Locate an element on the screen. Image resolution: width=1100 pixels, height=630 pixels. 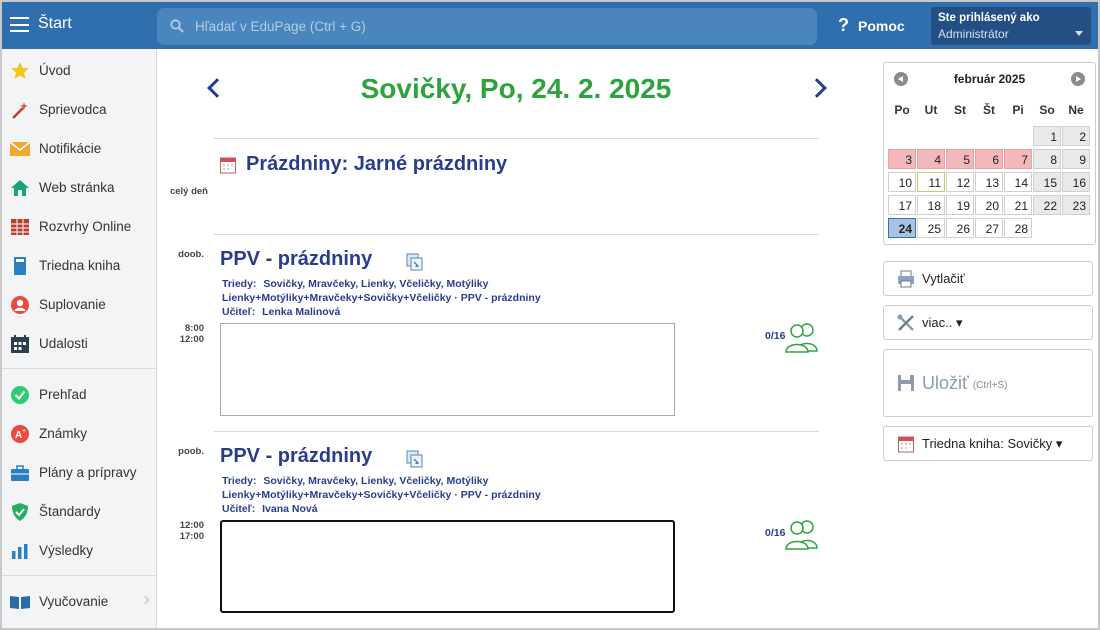
calendar-day: 9 is located at coordinates (1076, 159).